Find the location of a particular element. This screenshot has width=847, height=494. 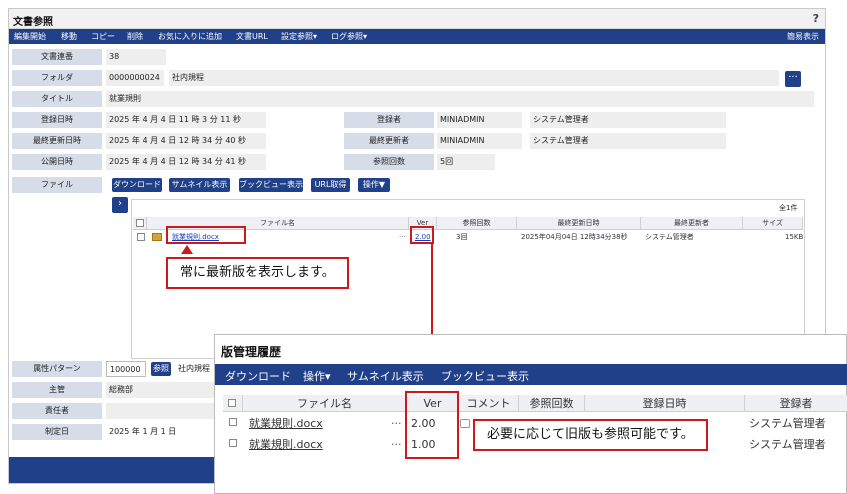

history-col-comment: コメント is located at coordinates (489, 403).